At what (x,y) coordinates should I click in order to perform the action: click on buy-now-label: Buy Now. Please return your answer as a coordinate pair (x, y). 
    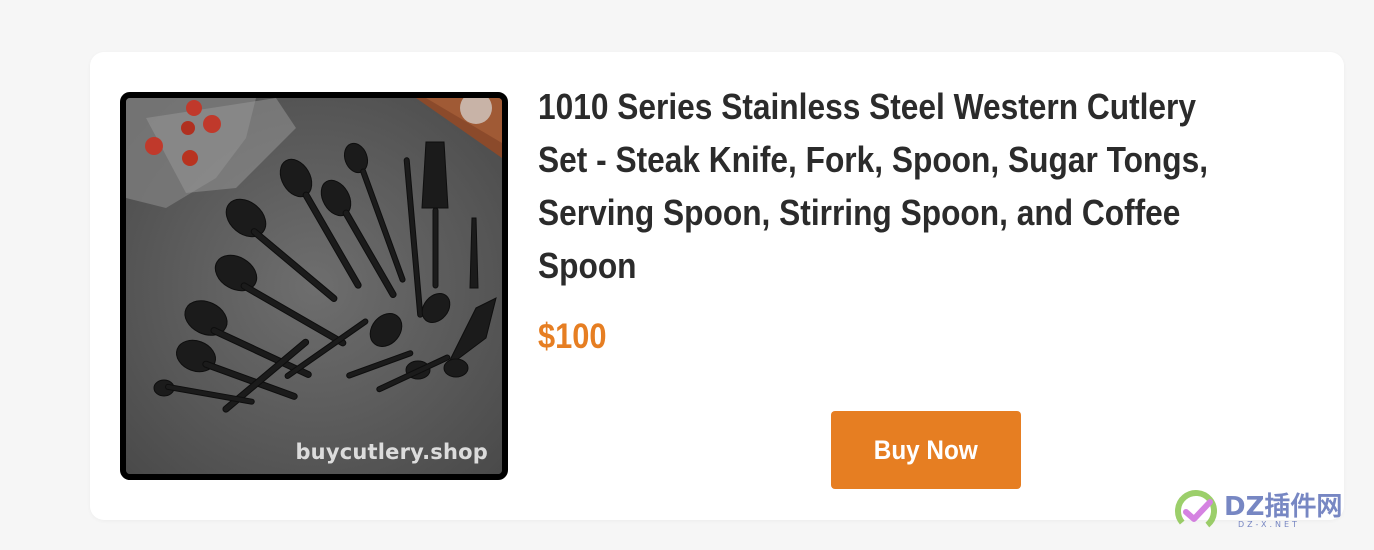
    Looking at the image, I should click on (926, 449).